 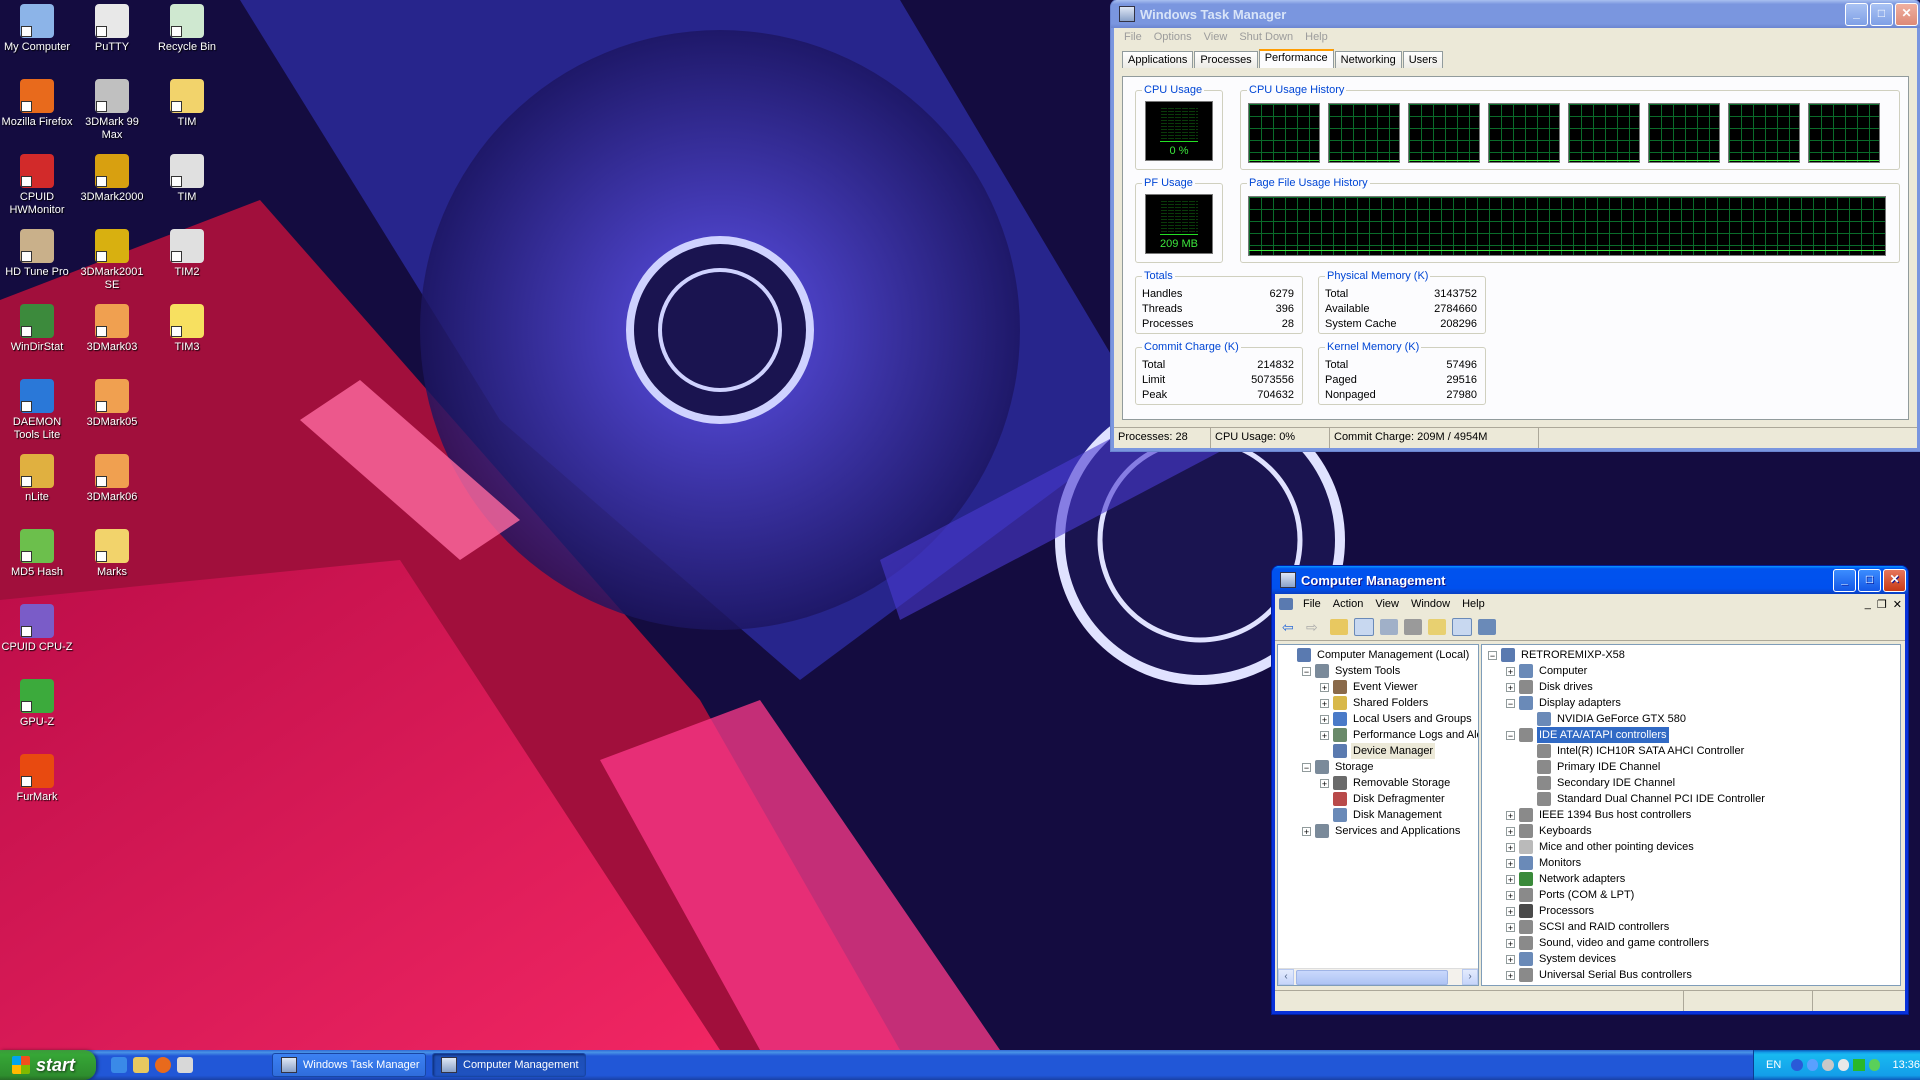 I want to click on back-icon: ⇦, so click(x=1291, y=627).